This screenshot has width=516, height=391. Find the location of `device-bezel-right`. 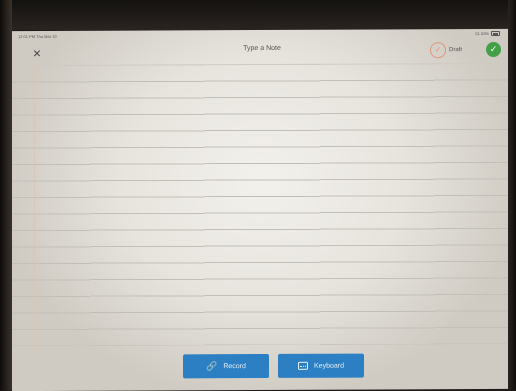

device-bezel-right is located at coordinates (512, 195).